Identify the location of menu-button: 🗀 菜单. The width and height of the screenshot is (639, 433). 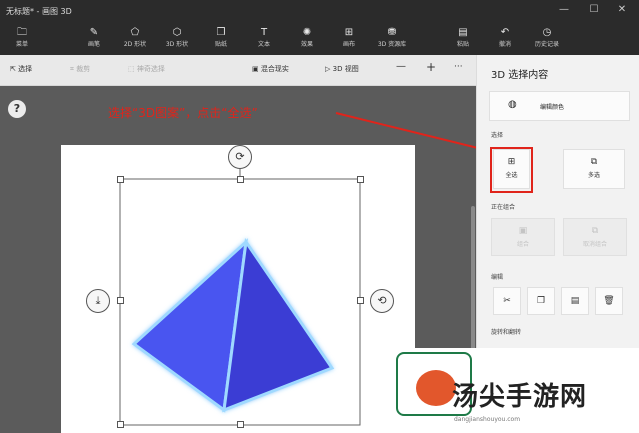
(22, 37).